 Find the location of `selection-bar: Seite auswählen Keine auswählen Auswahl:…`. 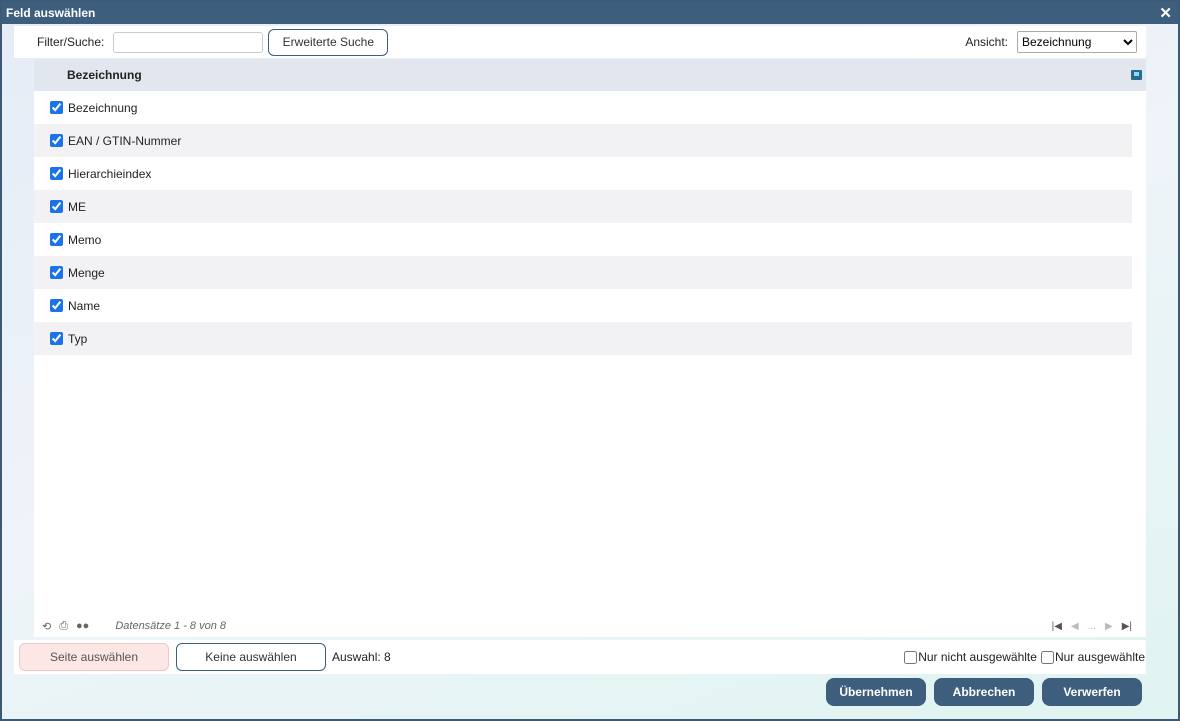

selection-bar: Seite auswählen Keine auswählen Auswahl:… is located at coordinates (580, 657).